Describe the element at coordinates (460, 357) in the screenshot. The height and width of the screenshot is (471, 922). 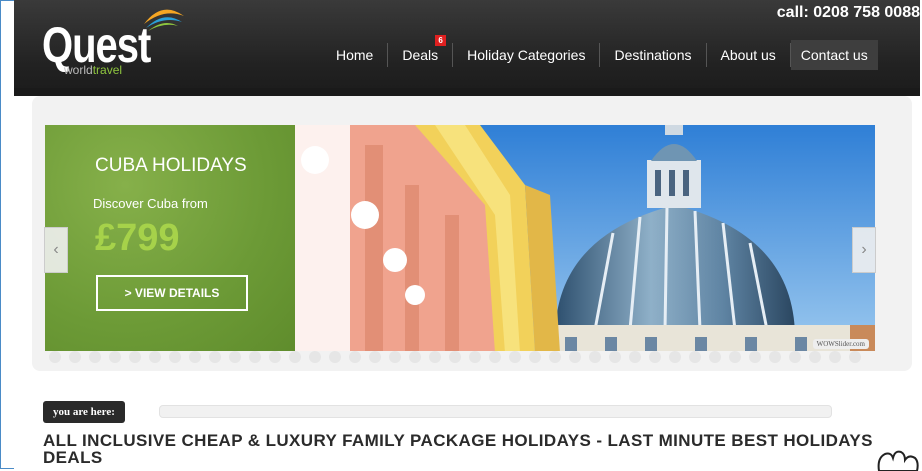
I see `slider-scalloped-edge` at that location.